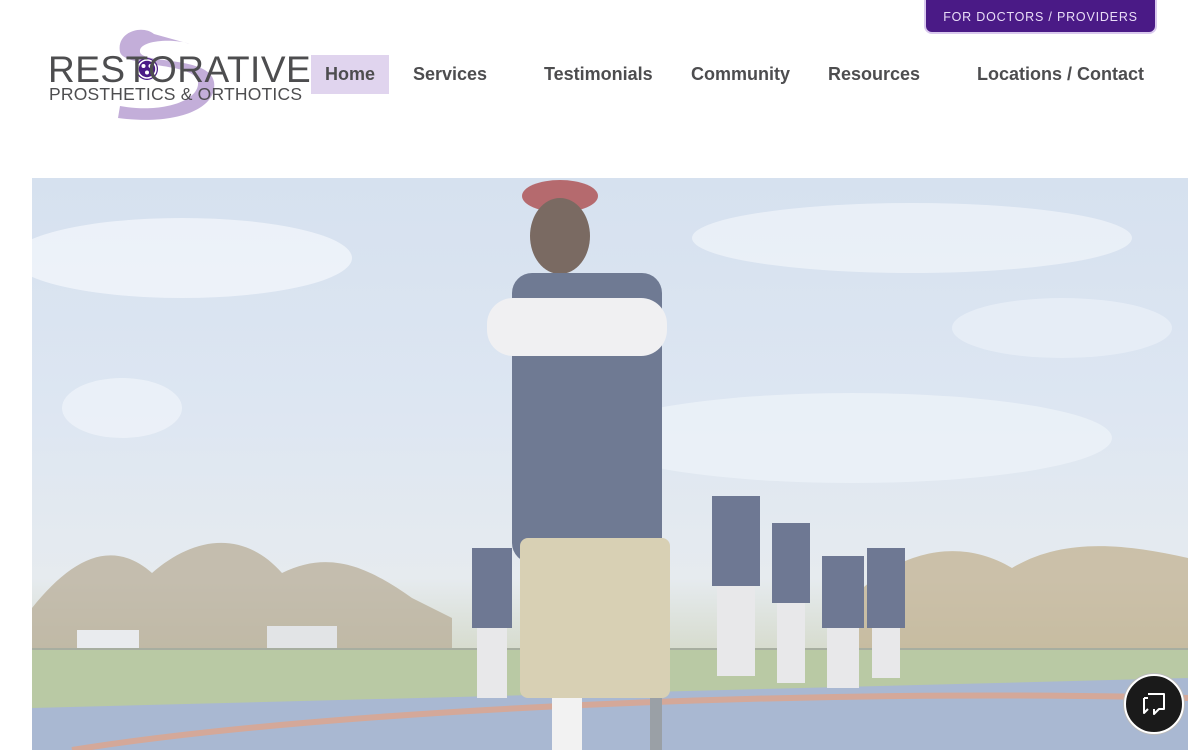  I want to click on logo: RESTORATIVE PROSTHETICS & ORTHOTICS, so click(178, 75).